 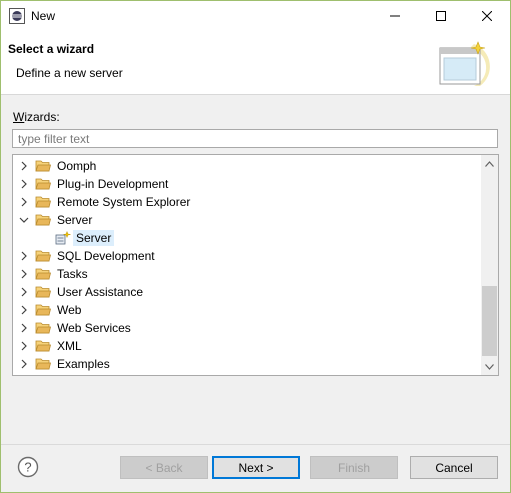 I want to click on tree-item-label: User Assistance, so click(x=100, y=292).